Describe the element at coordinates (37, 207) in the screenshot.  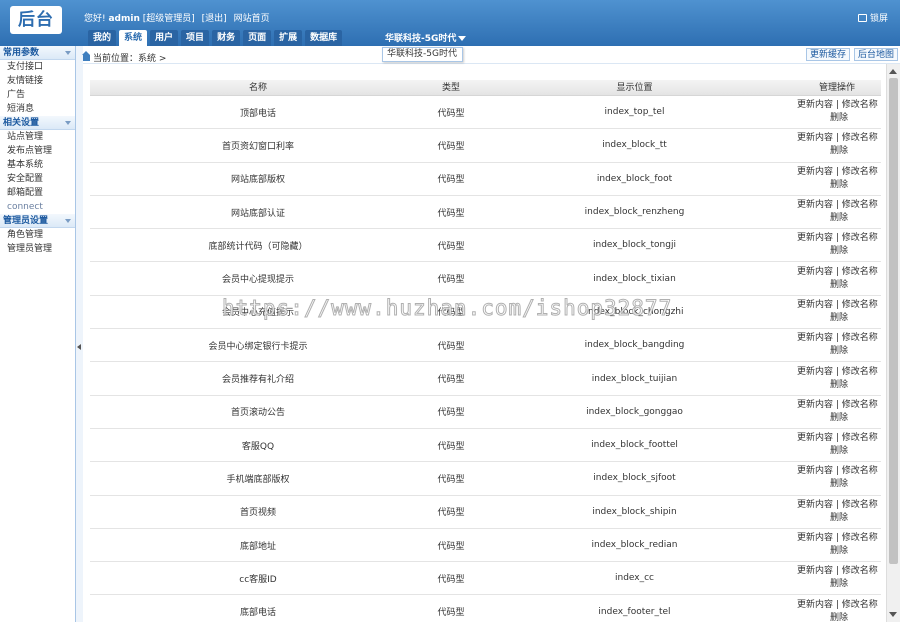
I see `sidebar-item-connect: connect` at that location.